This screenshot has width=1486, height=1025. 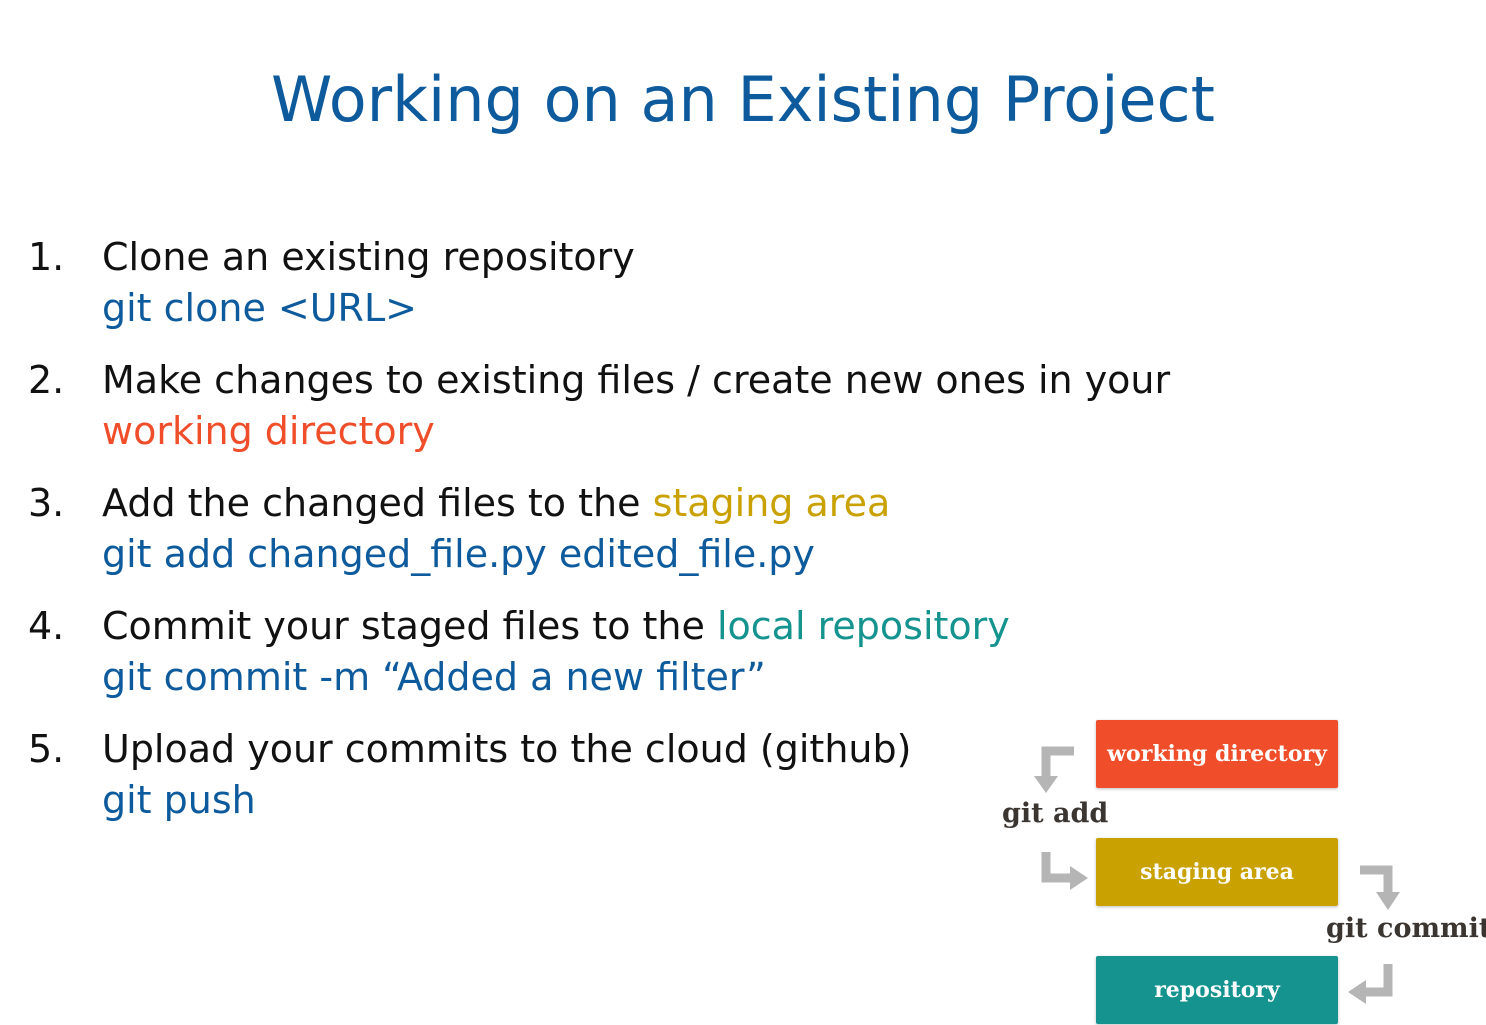 What do you see at coordinates (1217, 872) in the screenshot?
I see `staging-area-box: staging area` at bounding box center [1217, 872].